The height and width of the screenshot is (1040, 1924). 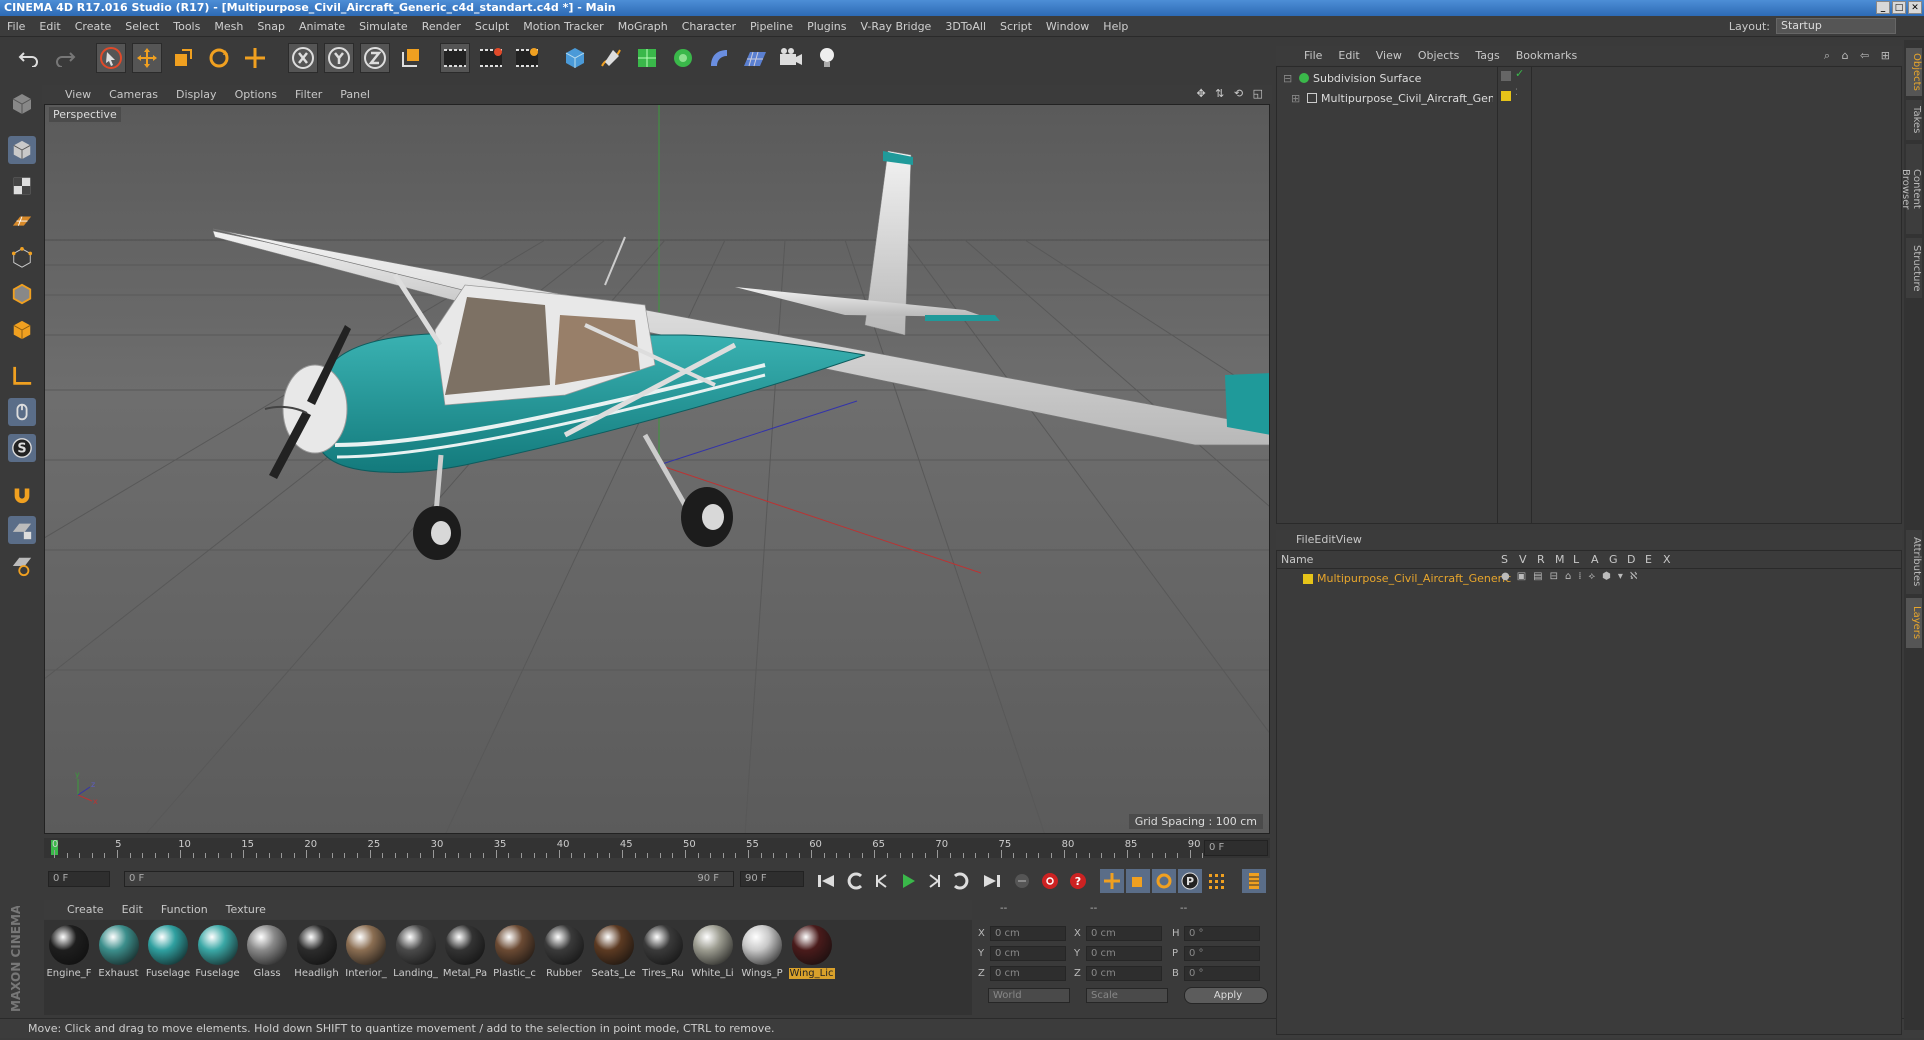 I want to click on menu-help: Help, so click(x=1115, y=26).